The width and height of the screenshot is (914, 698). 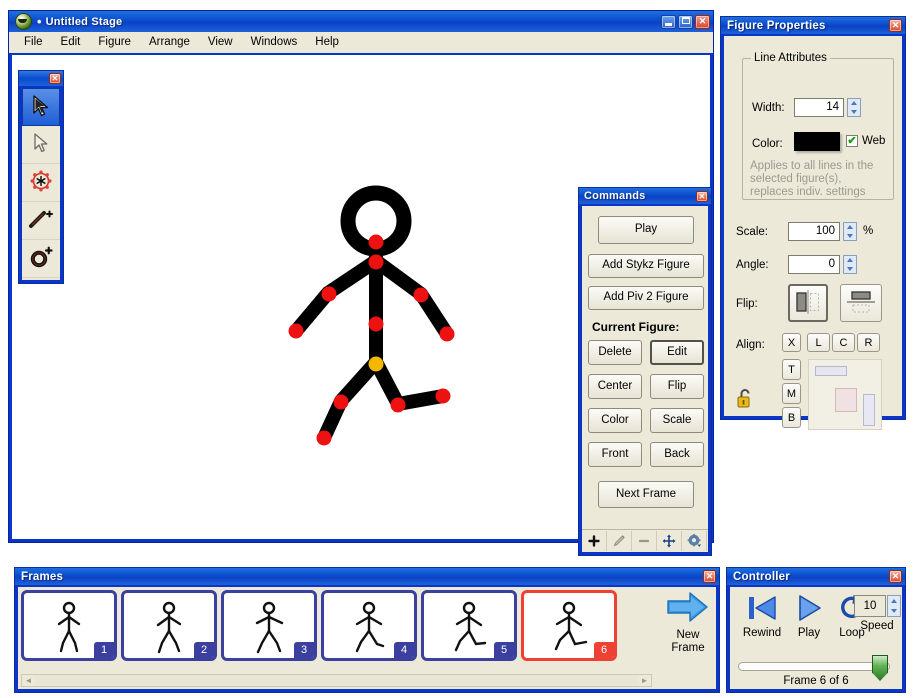 What do you see at coordinates (816, 681) in the screenshot?
I see `frame-status-label: Frame 6 of 6` at bounding box center [816, 681].